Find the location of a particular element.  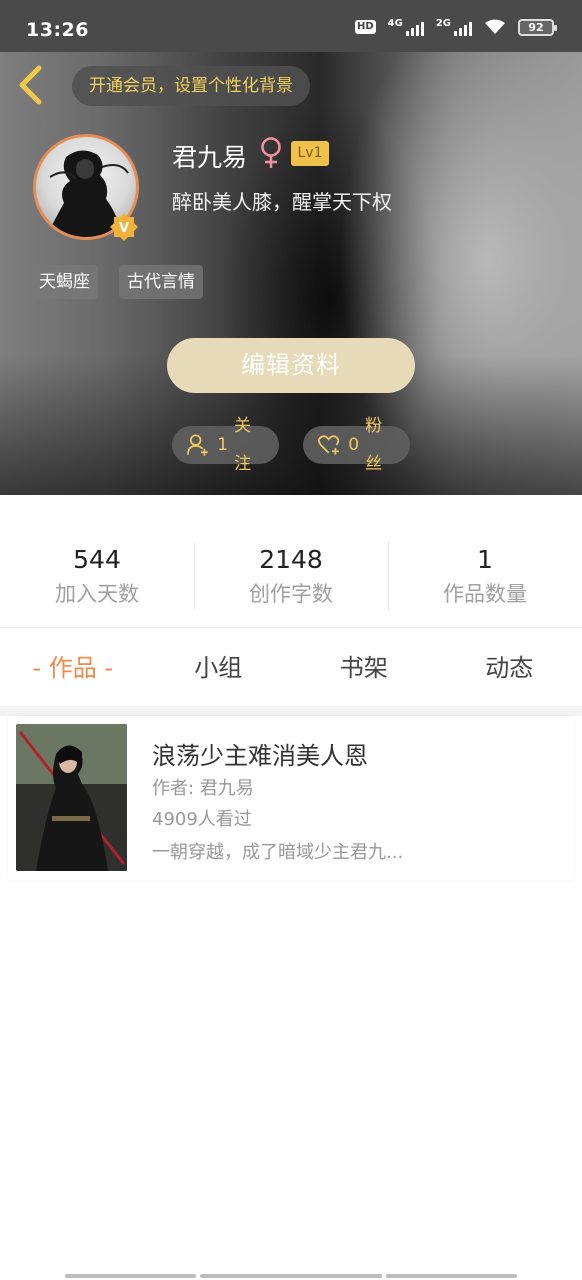

divider is located at coordinates (291, 627).